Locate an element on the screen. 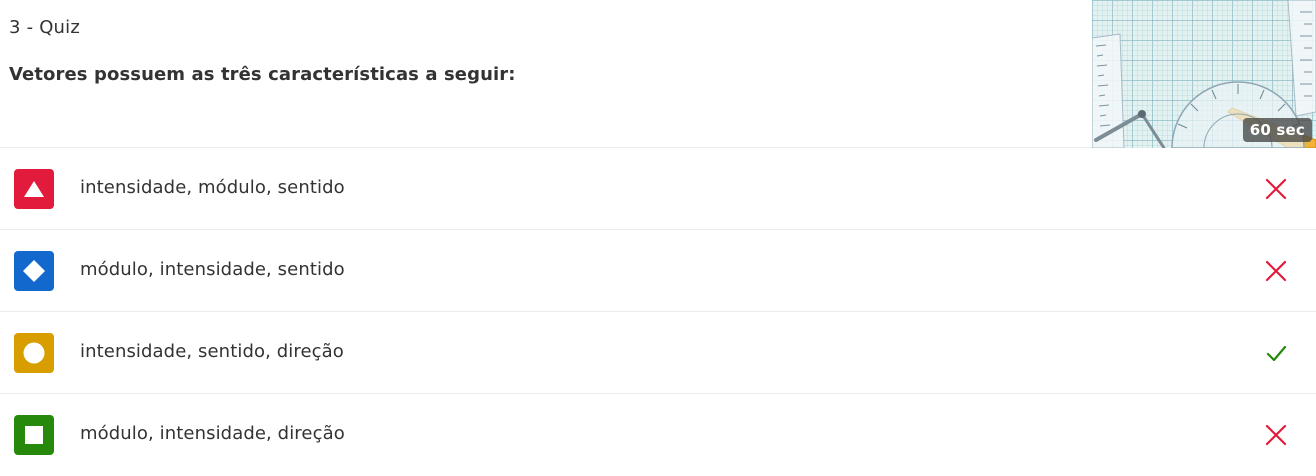 This screenshot has width=1316, height=476. question-image: 60 sec is located at coordinates (1204, 74).